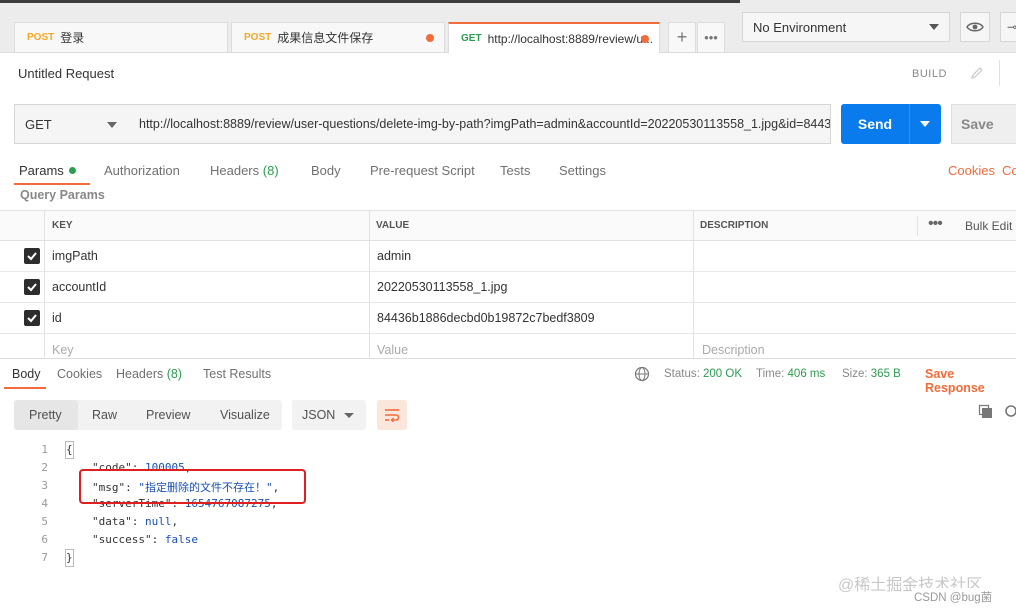  What do you see at coordinates (75, 256) in the screenshot?
I see `param-key: imgPath` at bounding box center [75, 256].